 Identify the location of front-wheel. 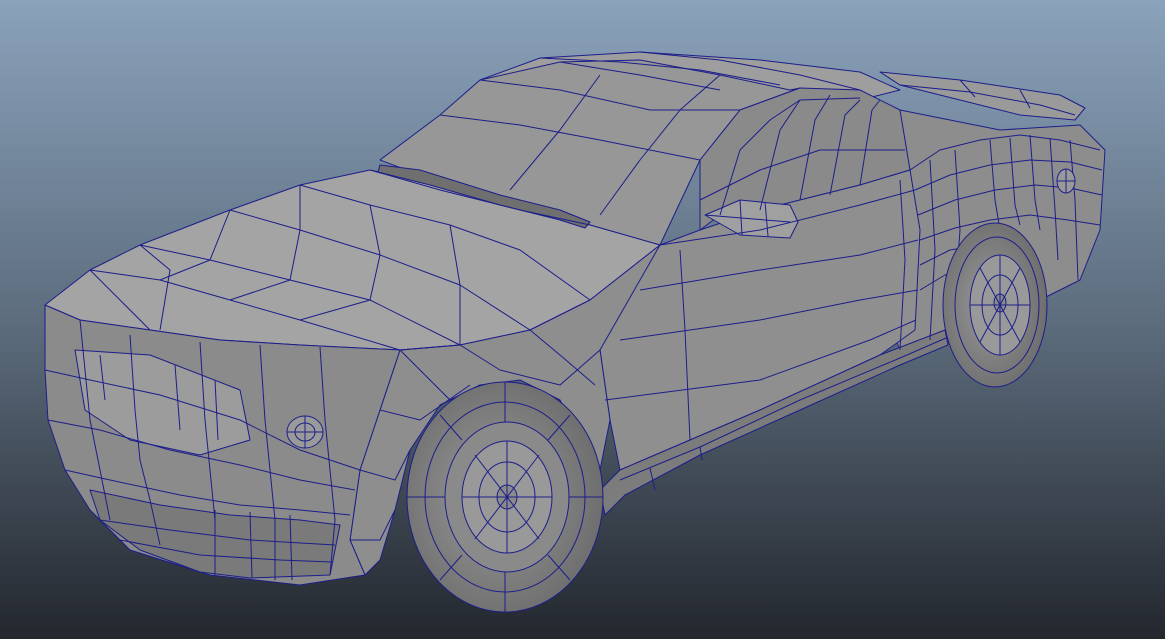
(505, 497).